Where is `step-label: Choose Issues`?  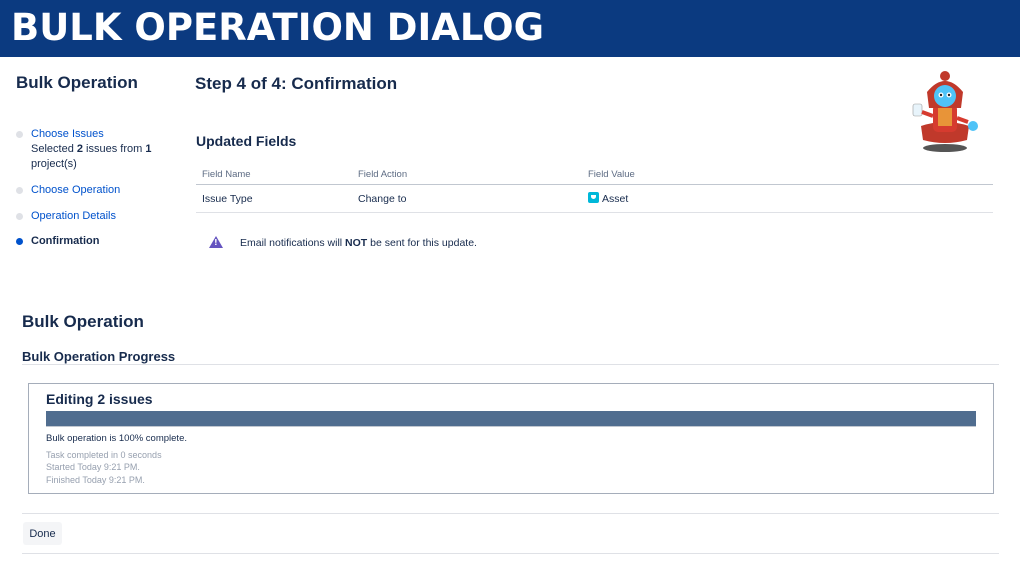 step-label: Choose Issues is located at coordinates (103, 134).